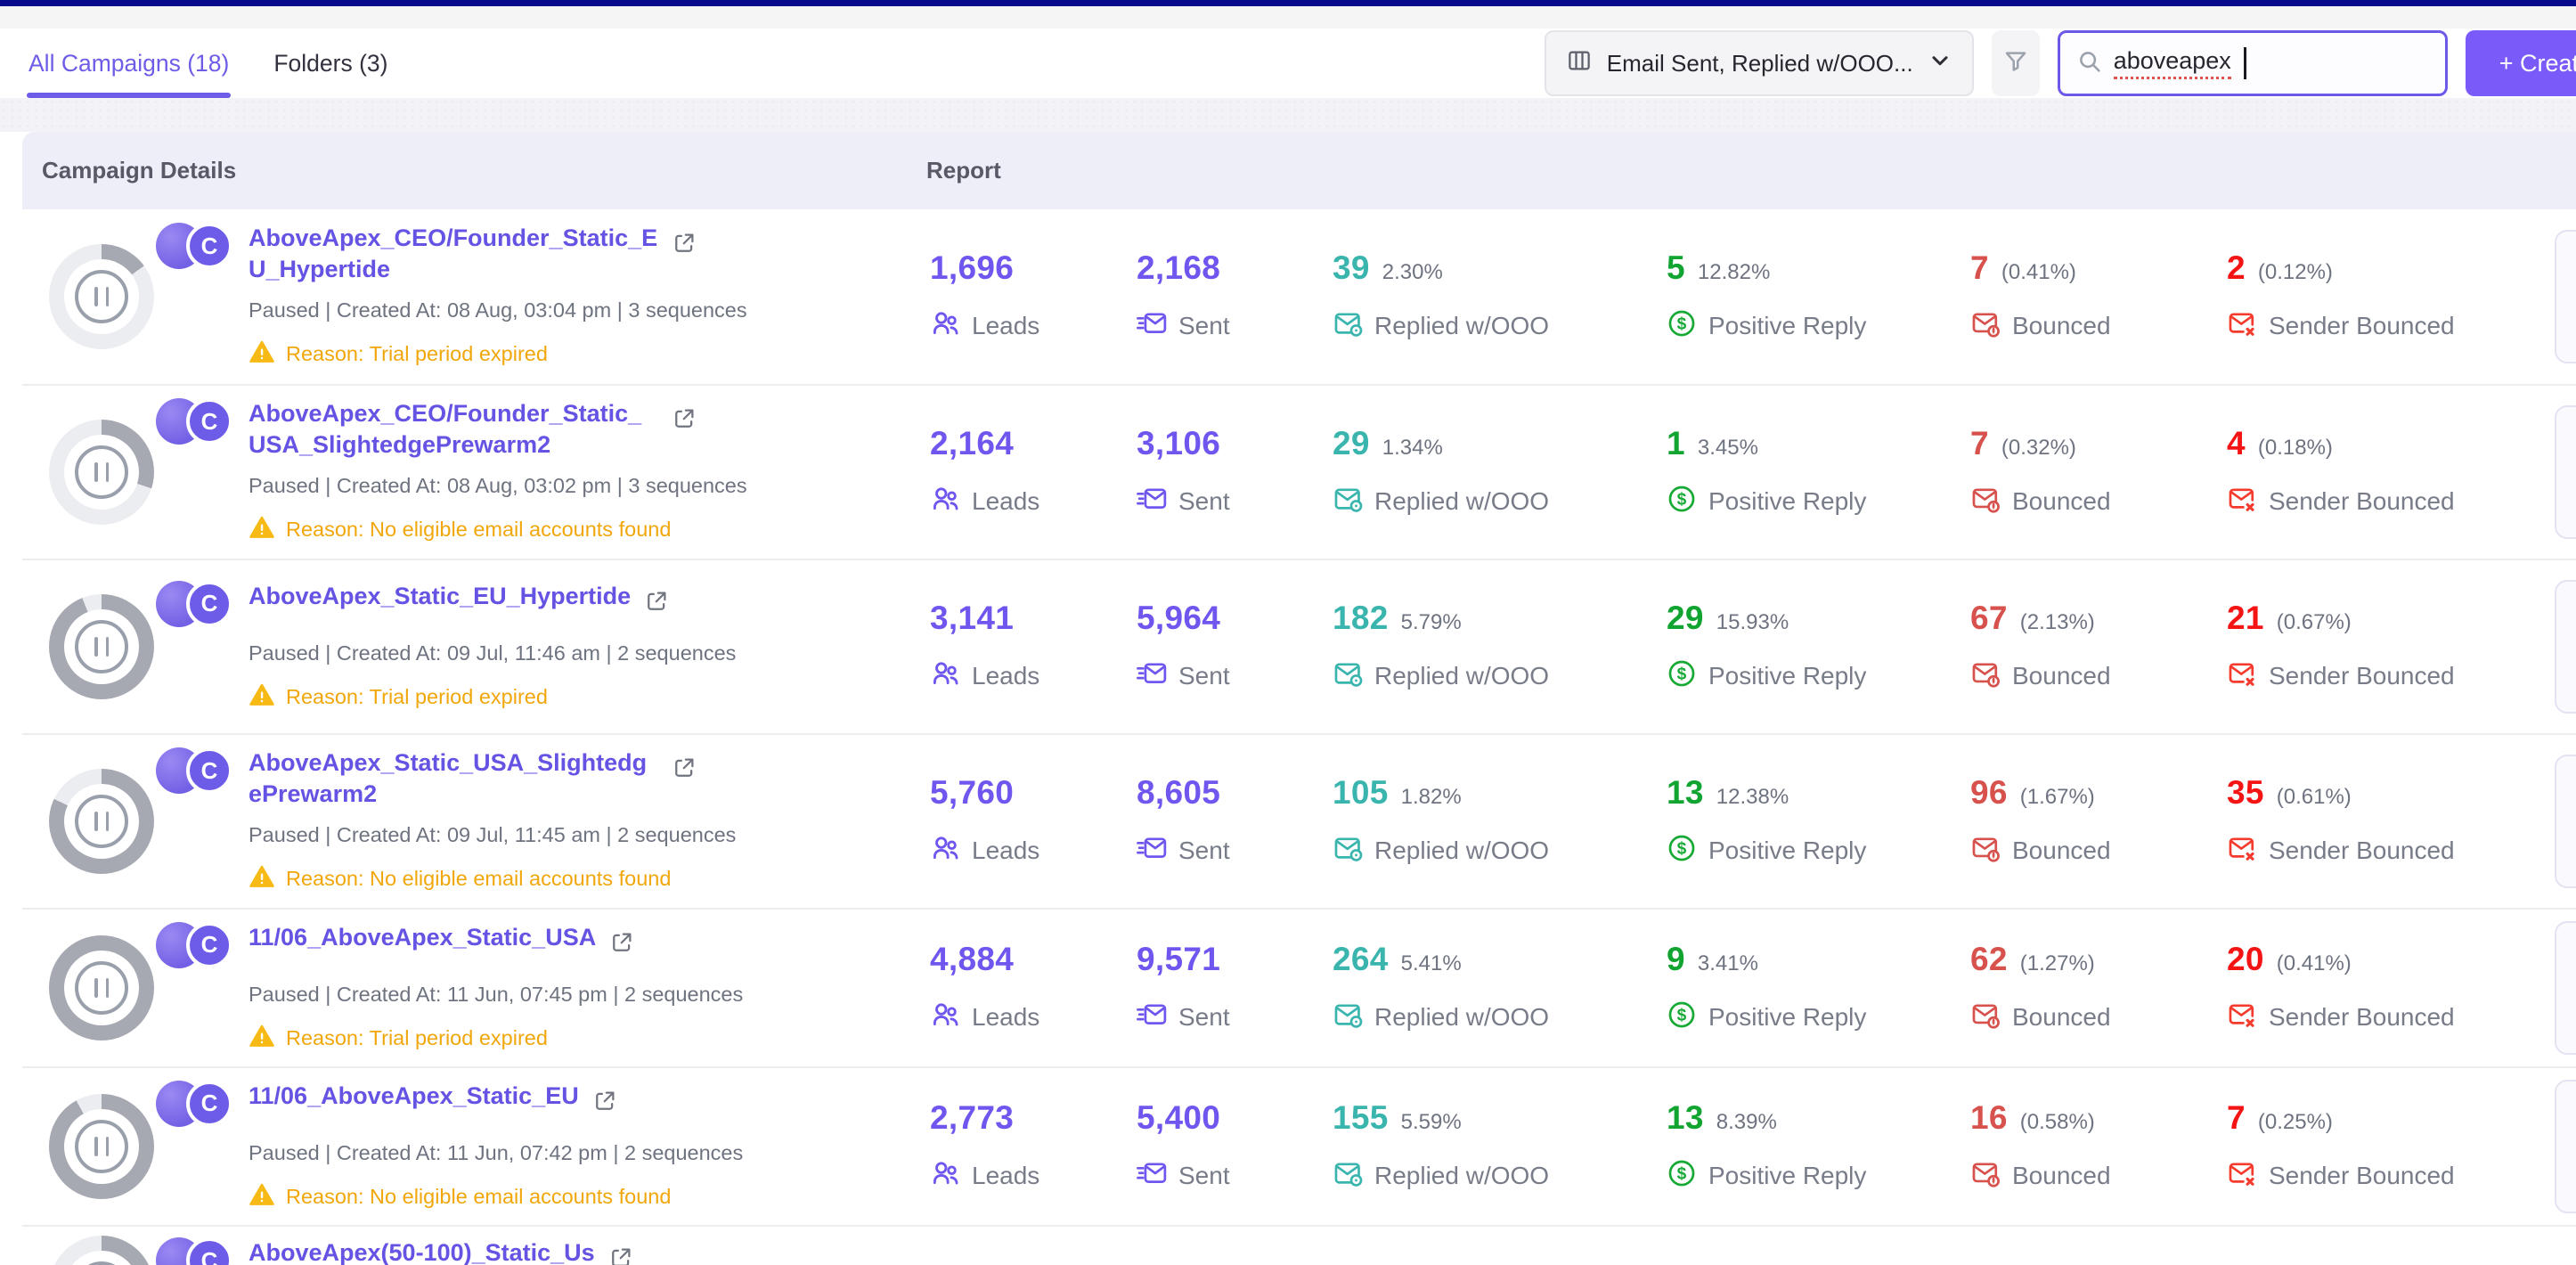  What do you see at coordinates (331, 63) in the screenshot?
I see `tab-folders: Folders (3)` at bounding box center [331, 63].